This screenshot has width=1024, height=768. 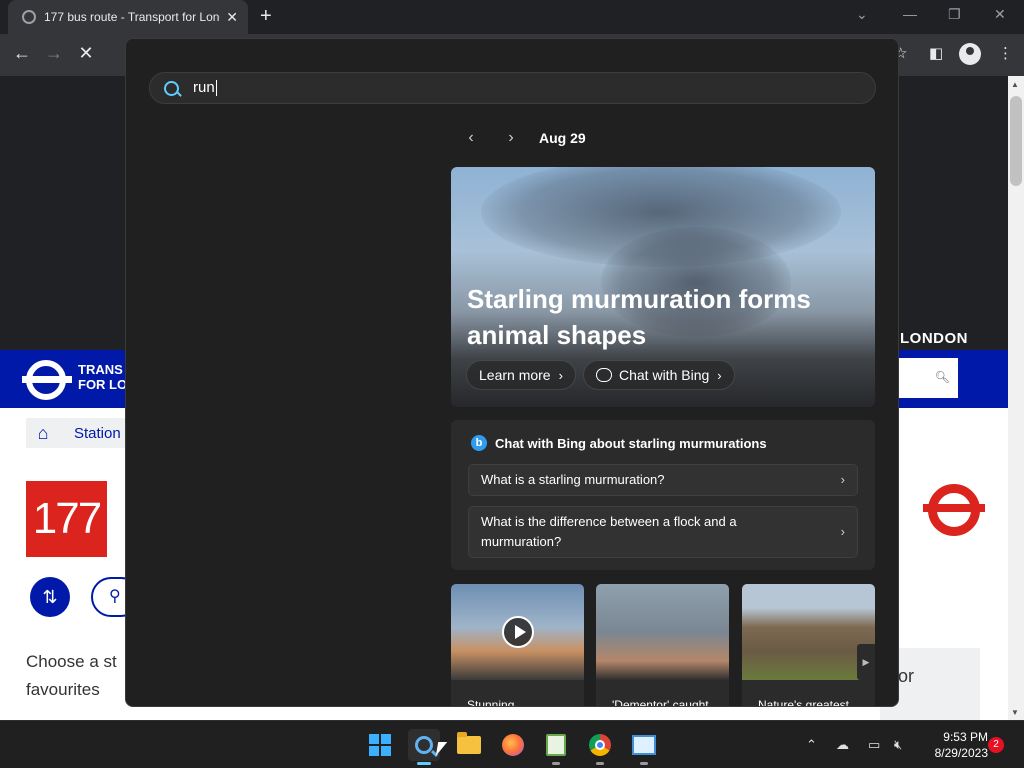 I want to click on chat-bubble-icon, so click(x=604, y=375).